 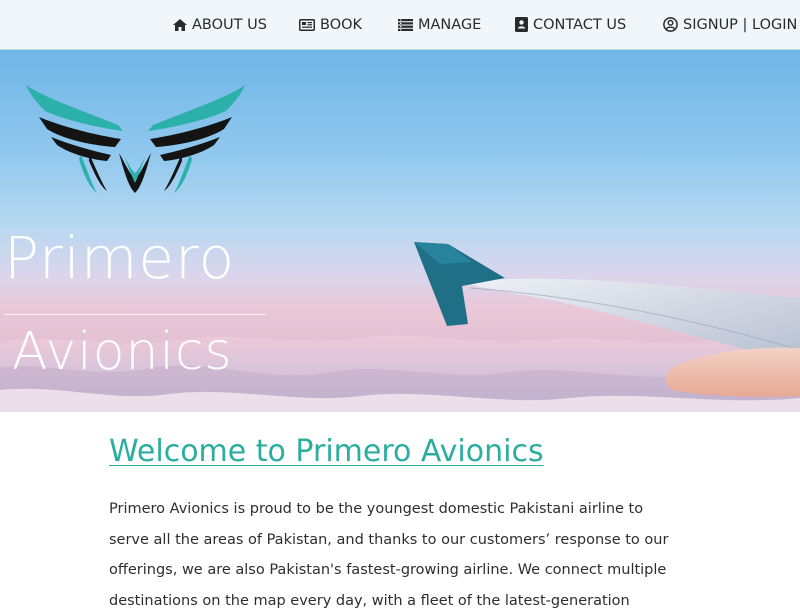 I want to click on newspaper-icon, so click(x=307, y=24).